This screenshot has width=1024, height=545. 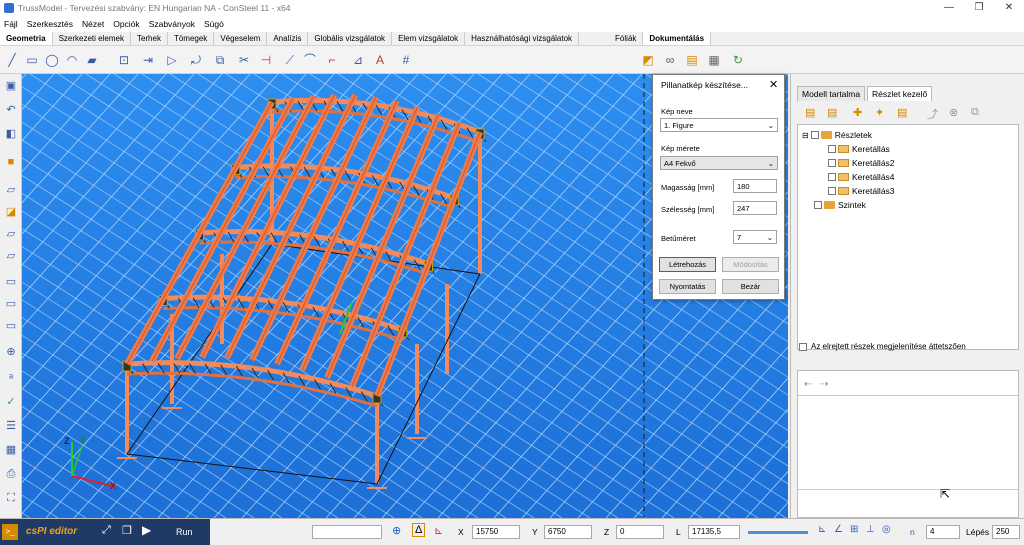 What do you see at coordinates (11, 402) in the screenshot?
I see `check-icon: ✓` at bounding box center [11, 402].